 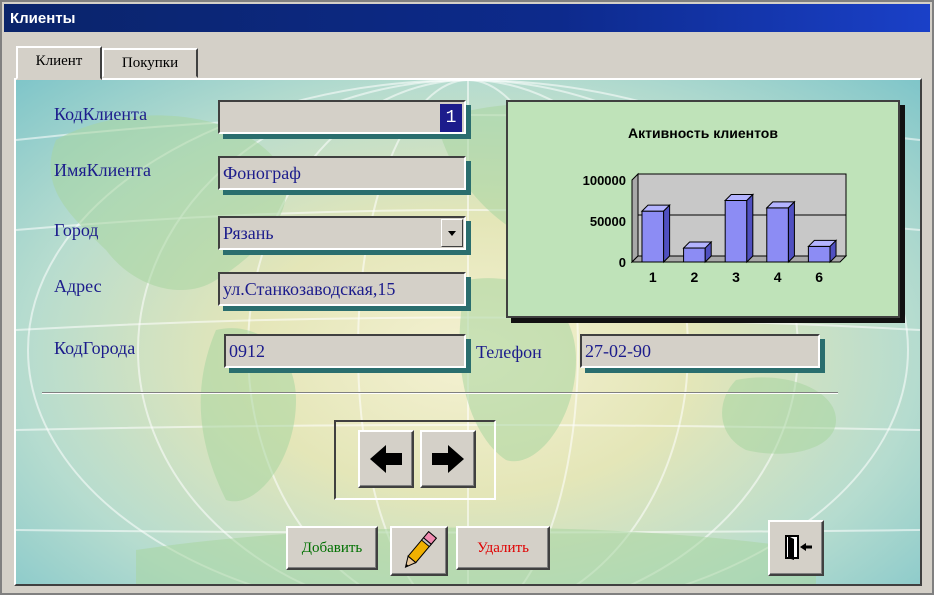 What do you see at coordinates (59, 63) in the screenshot?
I see `tab-client: Клиент` at bounding box center [59, 63].